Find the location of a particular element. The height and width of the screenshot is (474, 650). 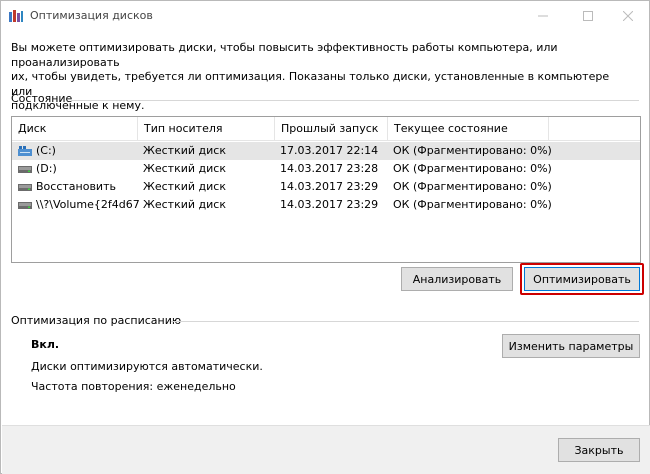

drive-last-run: 17.03.2017 22:14 is located at coordinates (329, 150).